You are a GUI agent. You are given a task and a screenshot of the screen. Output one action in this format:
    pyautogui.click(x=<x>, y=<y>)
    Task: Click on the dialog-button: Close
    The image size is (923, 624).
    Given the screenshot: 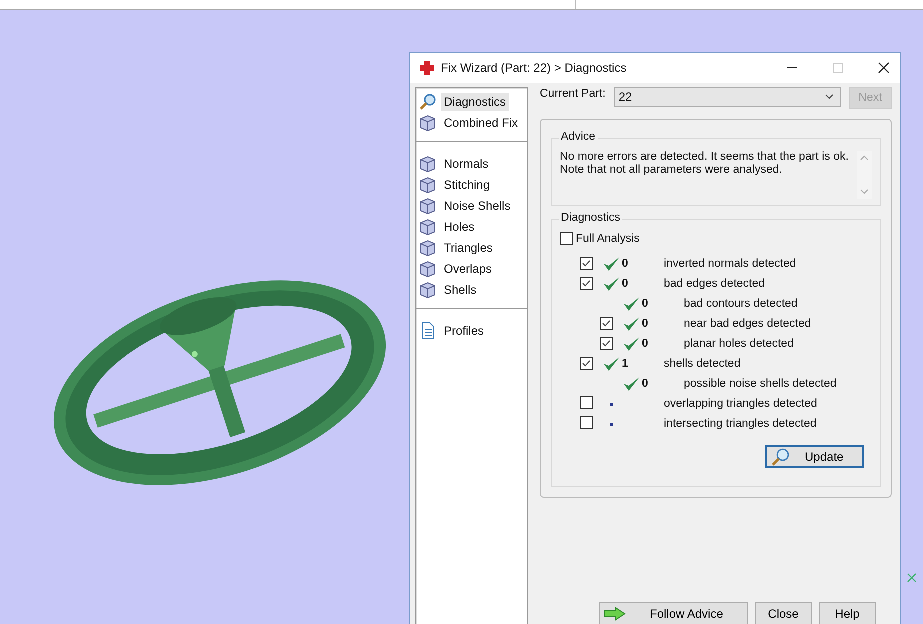 What is the action you would take?
    pyautogui.click(x=783, y=613)
    